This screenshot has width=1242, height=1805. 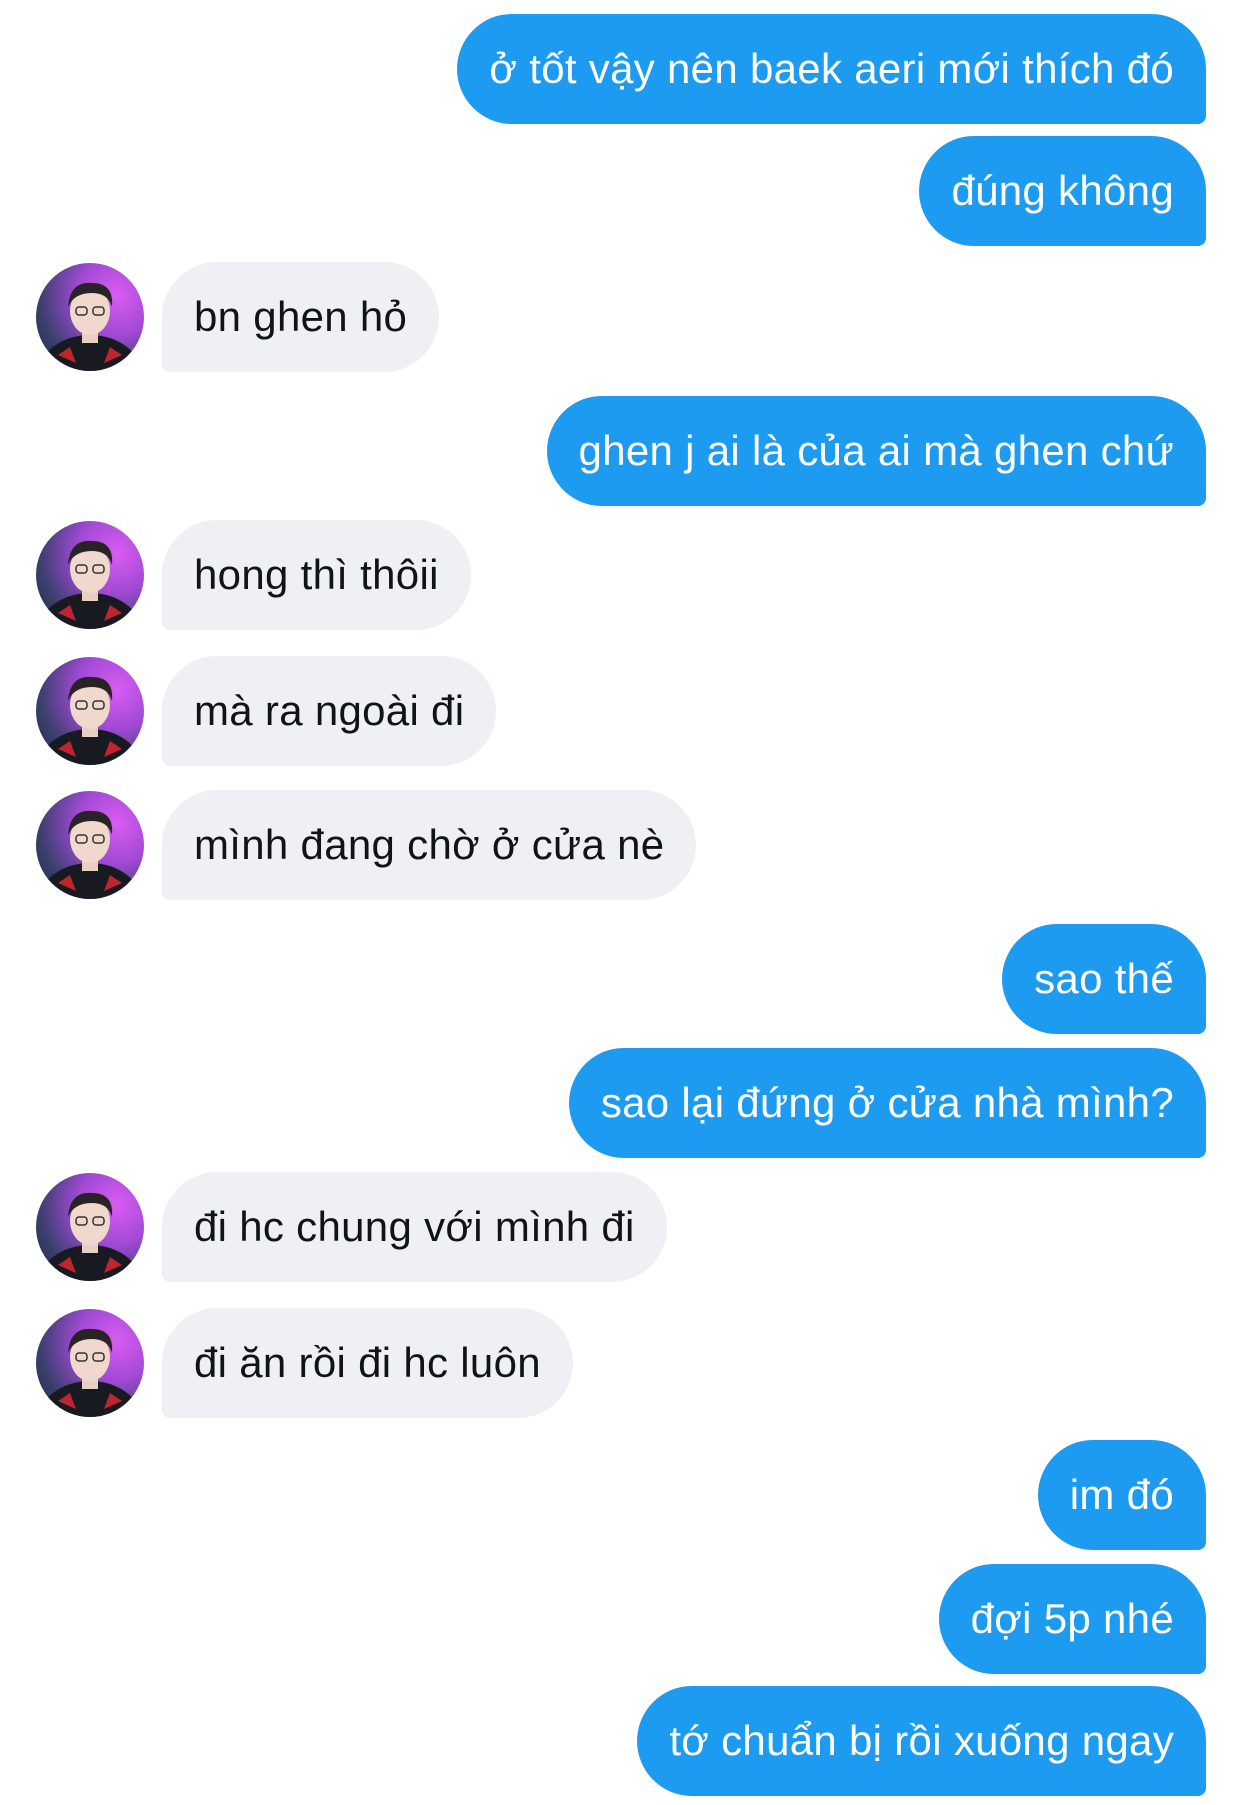 I want to click on outgoing-message-bubble: sao thế, so click(x=1104, y=979).